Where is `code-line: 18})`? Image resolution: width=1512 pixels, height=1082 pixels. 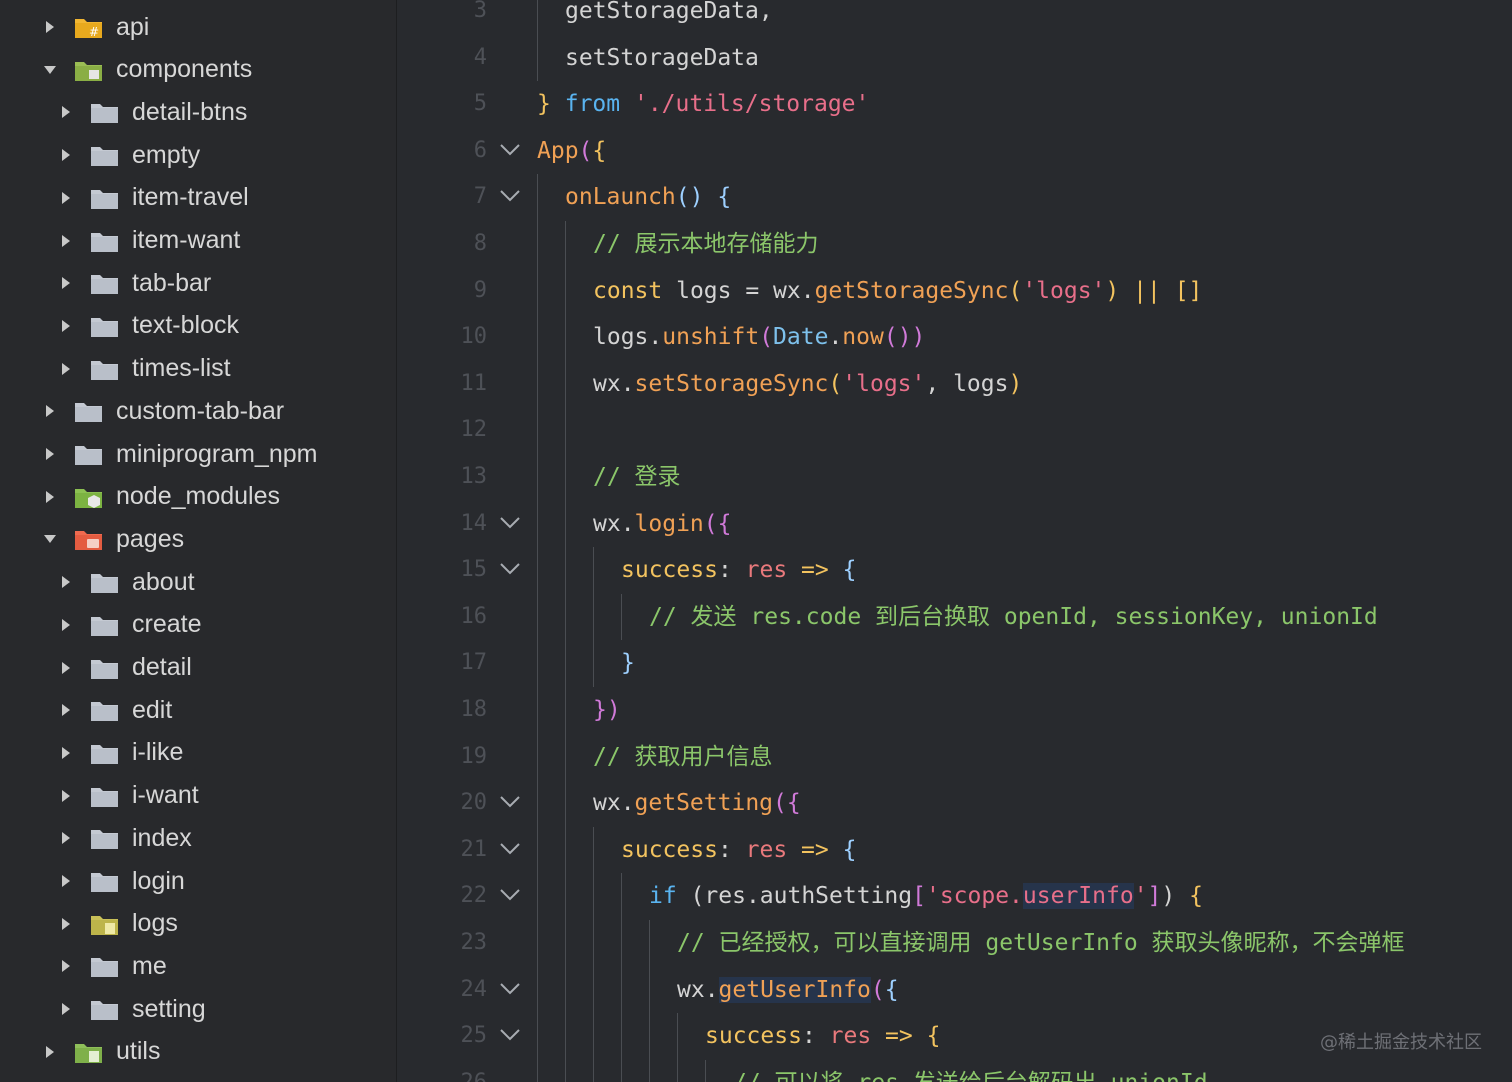 code-line: 18}) is located at coordinates (954, 710).